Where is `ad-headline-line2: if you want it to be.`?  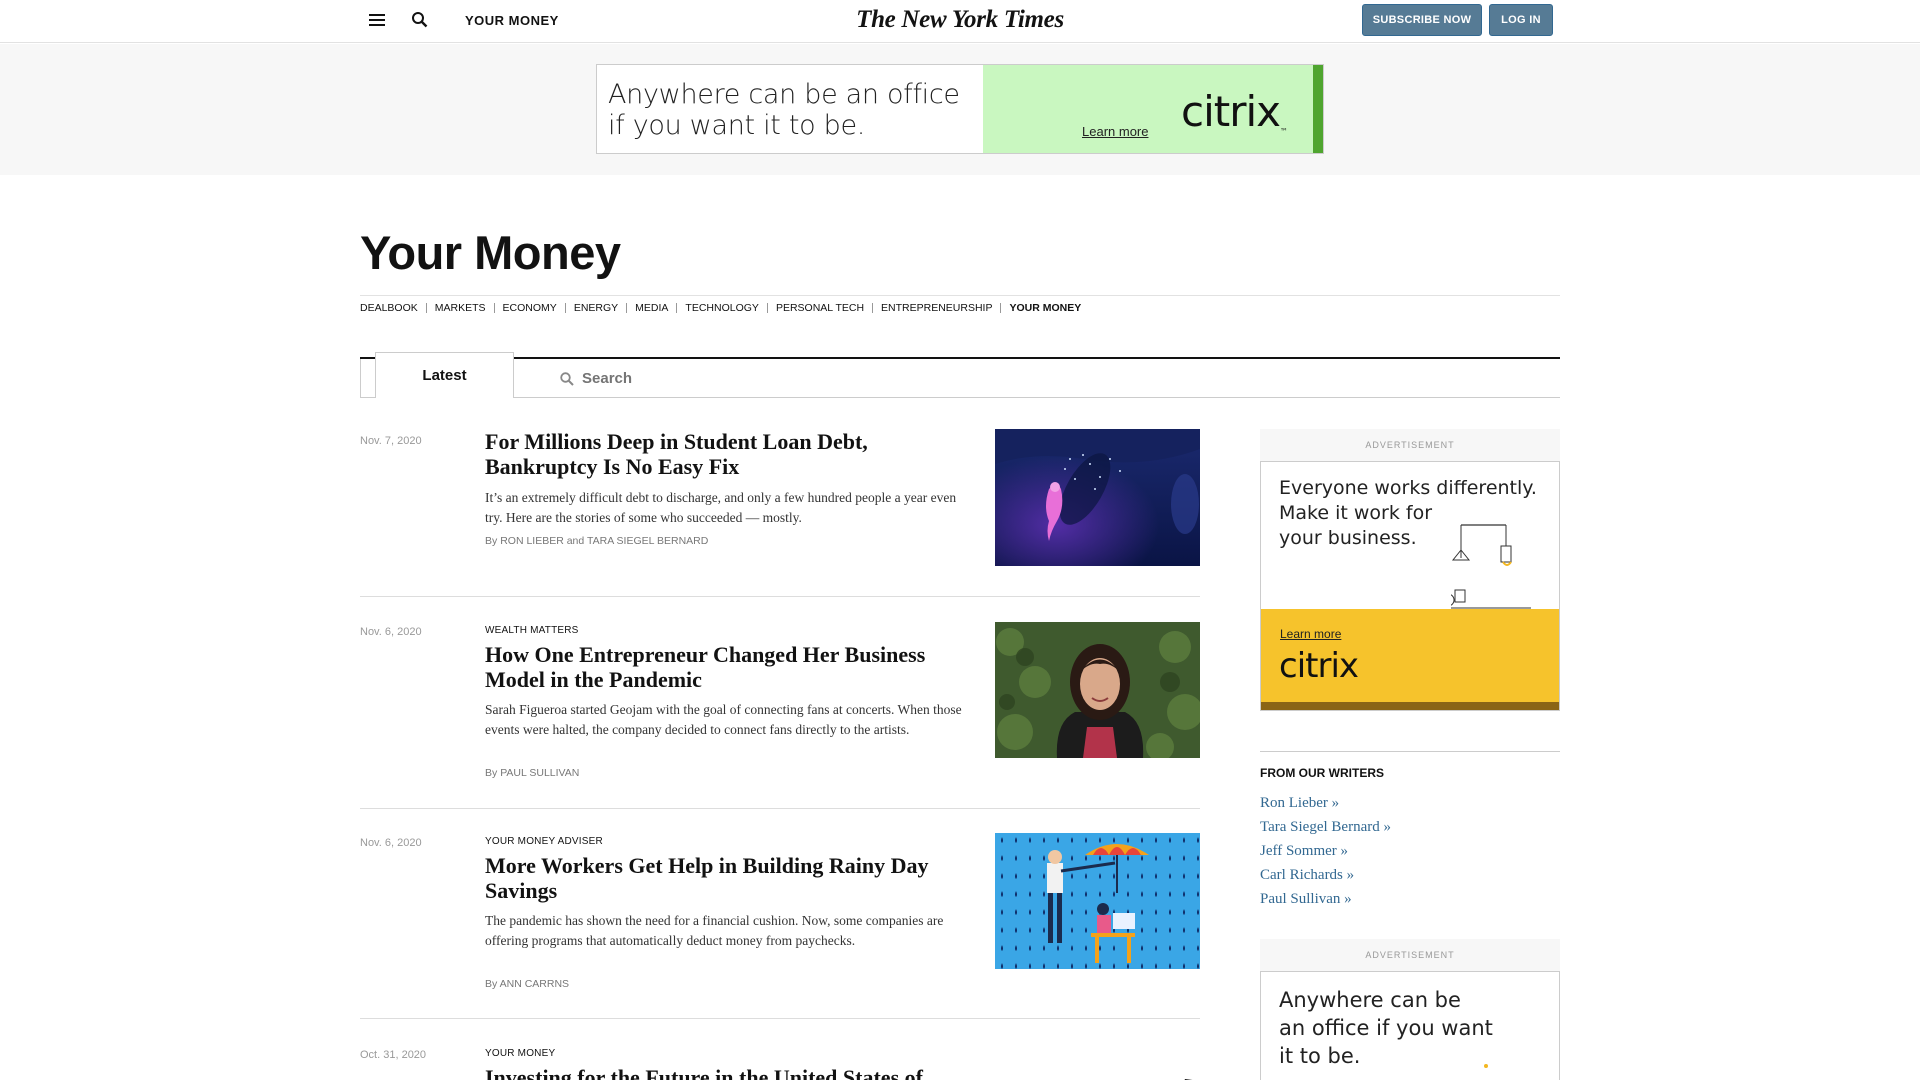
ad-headline-line2: if you want it to be. is located at coordinates (737, 125).